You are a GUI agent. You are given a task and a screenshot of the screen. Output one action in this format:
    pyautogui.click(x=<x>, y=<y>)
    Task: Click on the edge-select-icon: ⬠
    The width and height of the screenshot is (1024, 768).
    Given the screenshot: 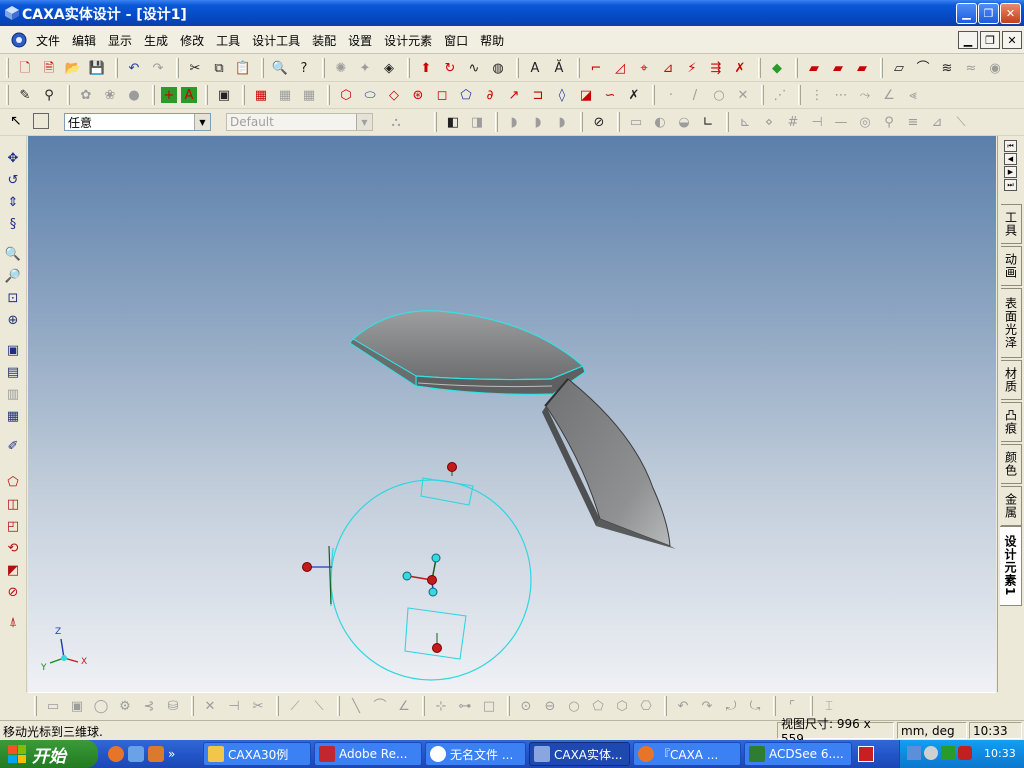 What is the action you would take?
    pyautogui.click(x=13, y=482)
    